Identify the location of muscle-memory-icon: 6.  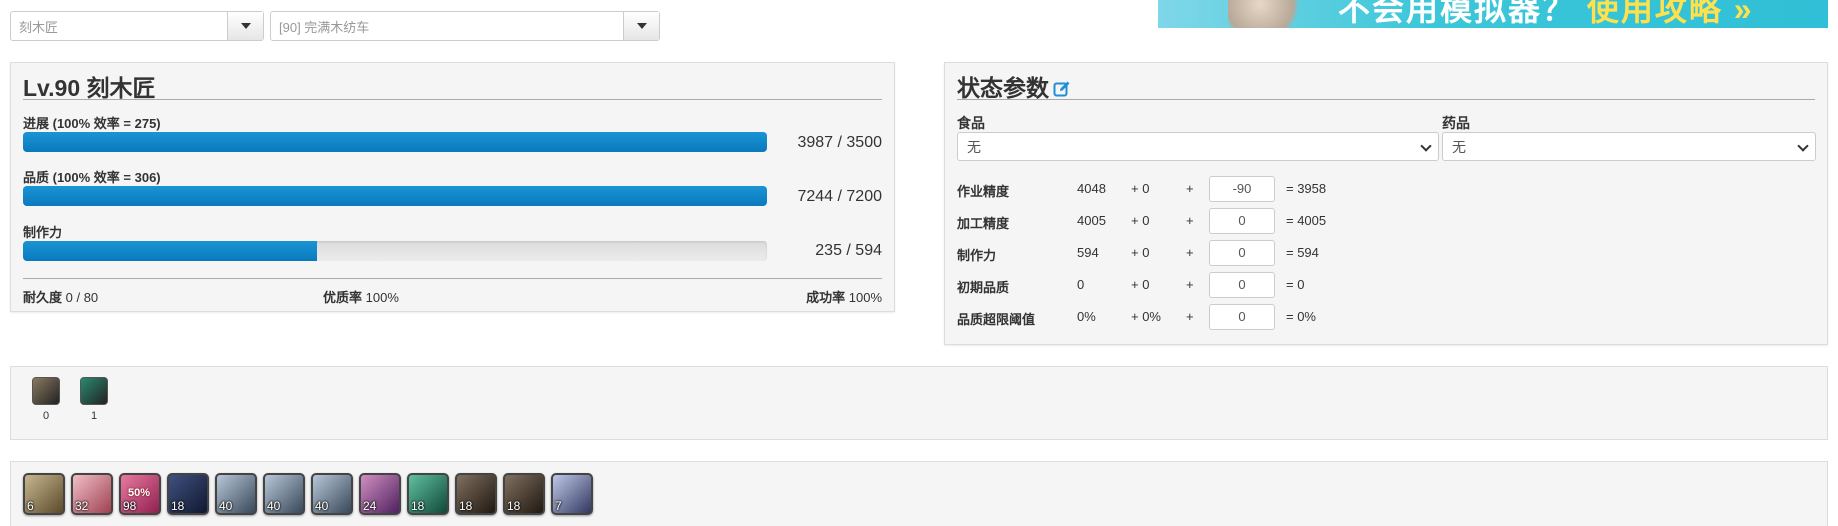
(44, 494).